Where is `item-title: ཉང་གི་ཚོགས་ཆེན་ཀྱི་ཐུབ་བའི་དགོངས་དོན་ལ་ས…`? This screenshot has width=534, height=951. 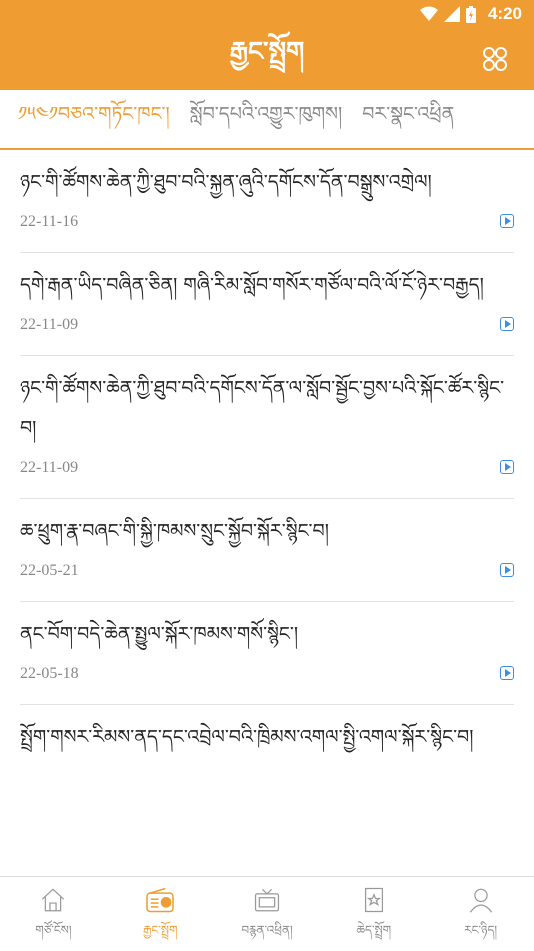 item-title: ཉང་གི་ཚོགས་ཆེན་ཀྱི་ཐུབ་བའི་དགོངས་དོན་ལ་ས… is located at coordinates (262, 408).